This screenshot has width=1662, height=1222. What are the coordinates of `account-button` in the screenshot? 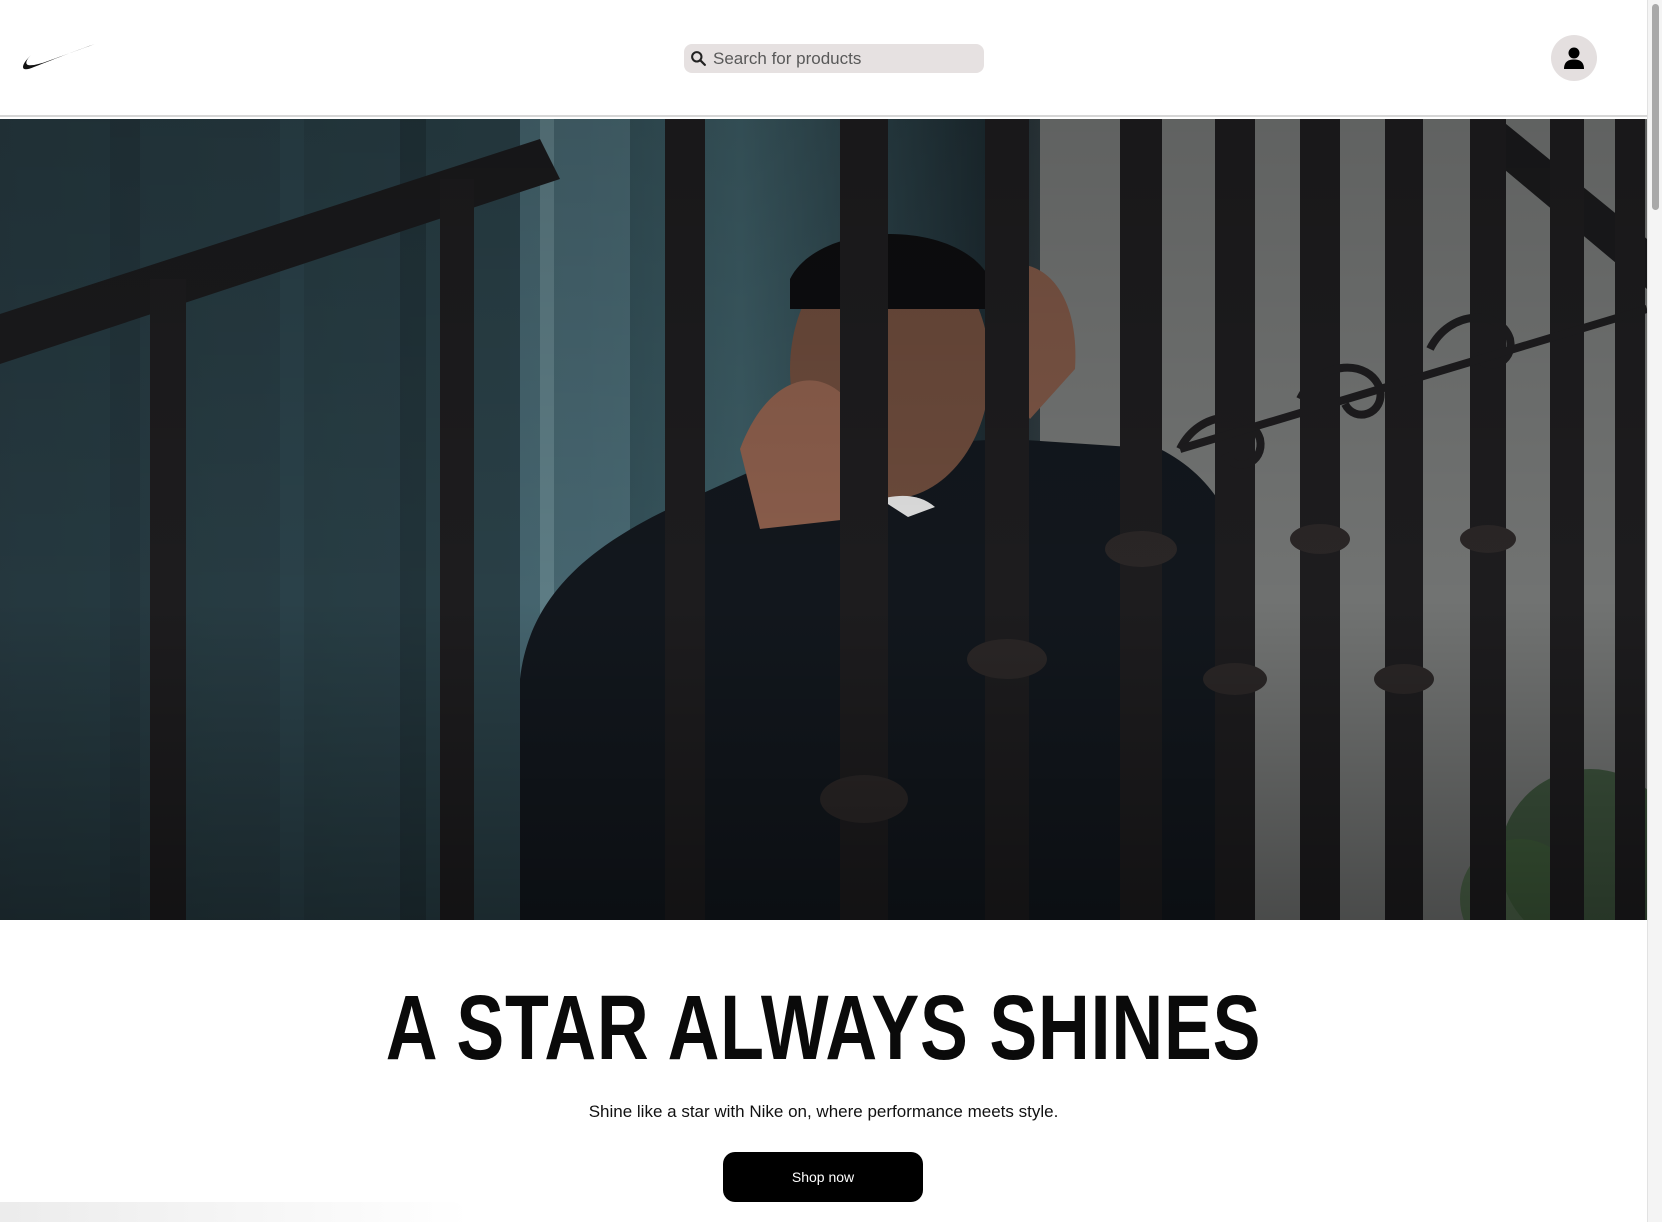 It's located at (1574, 58).